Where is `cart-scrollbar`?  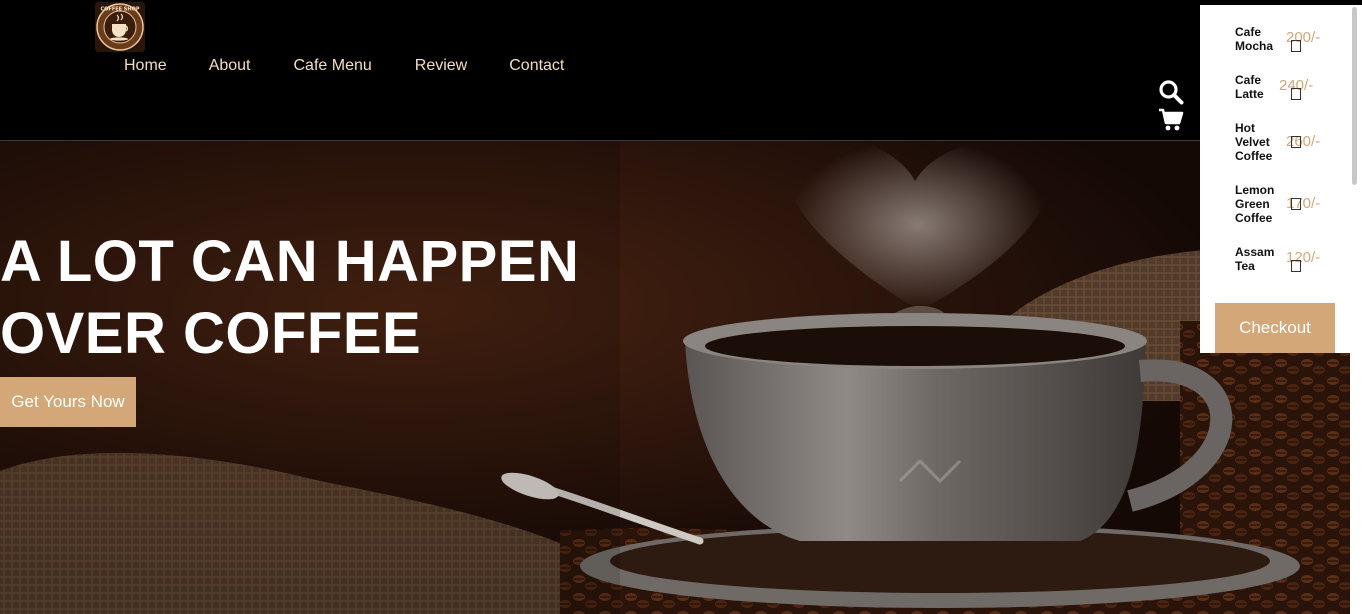
cart-scrollbar is located at coordinates (1356, 309).